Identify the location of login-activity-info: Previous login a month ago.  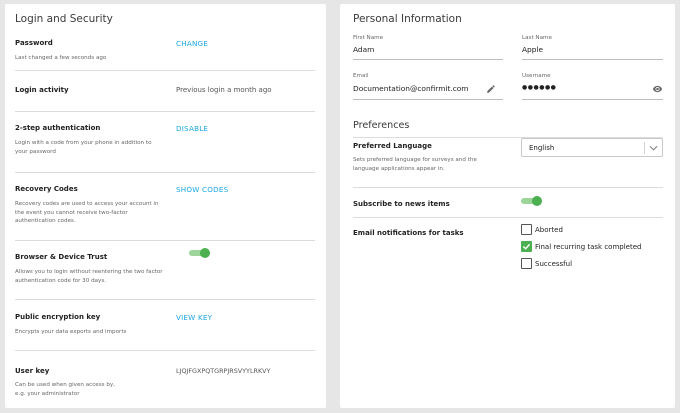
(224, 90).